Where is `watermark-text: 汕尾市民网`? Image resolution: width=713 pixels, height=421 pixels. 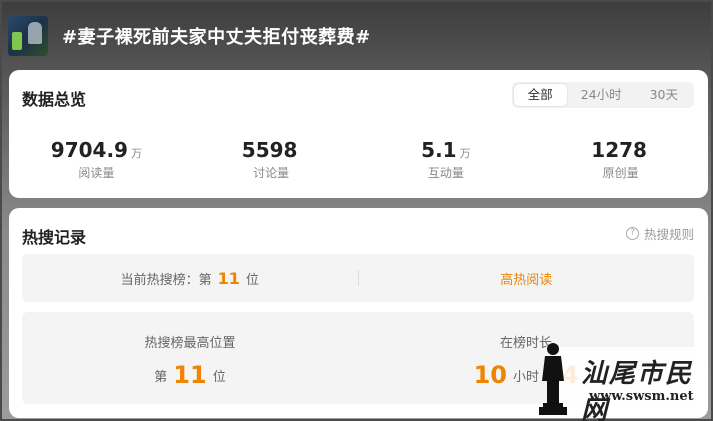 watermark-text: 汕尾市民网 is located at coordinates (637, 390).